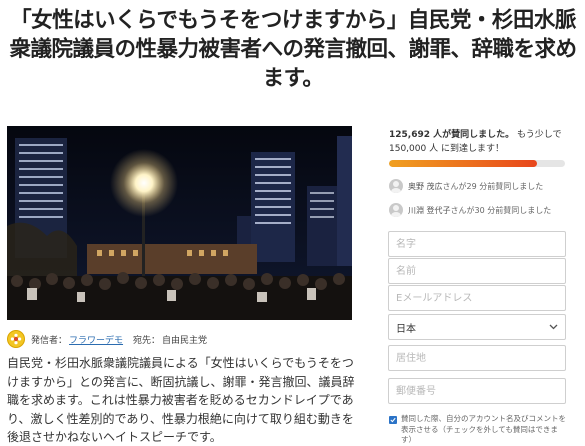  I want to click on starter-label: 発信者：, so click(49, 340).